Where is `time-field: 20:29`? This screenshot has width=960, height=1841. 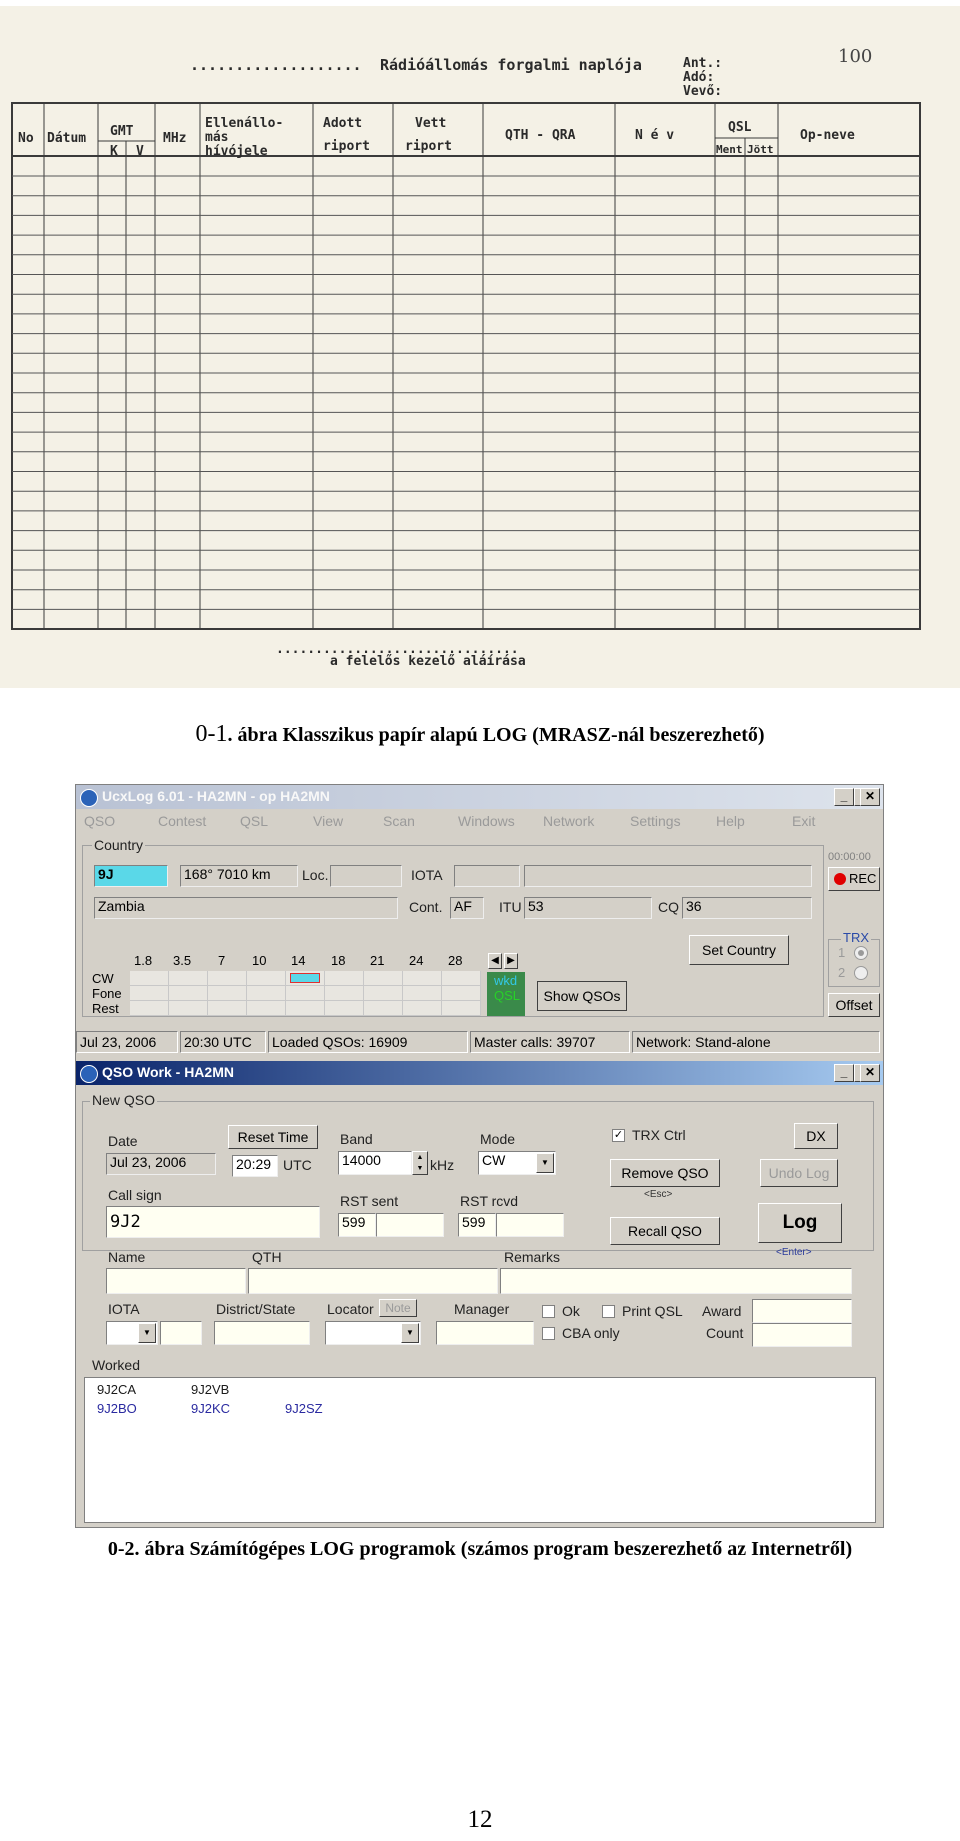 time-field: 20:29 is located at coordinates (255, 1166).